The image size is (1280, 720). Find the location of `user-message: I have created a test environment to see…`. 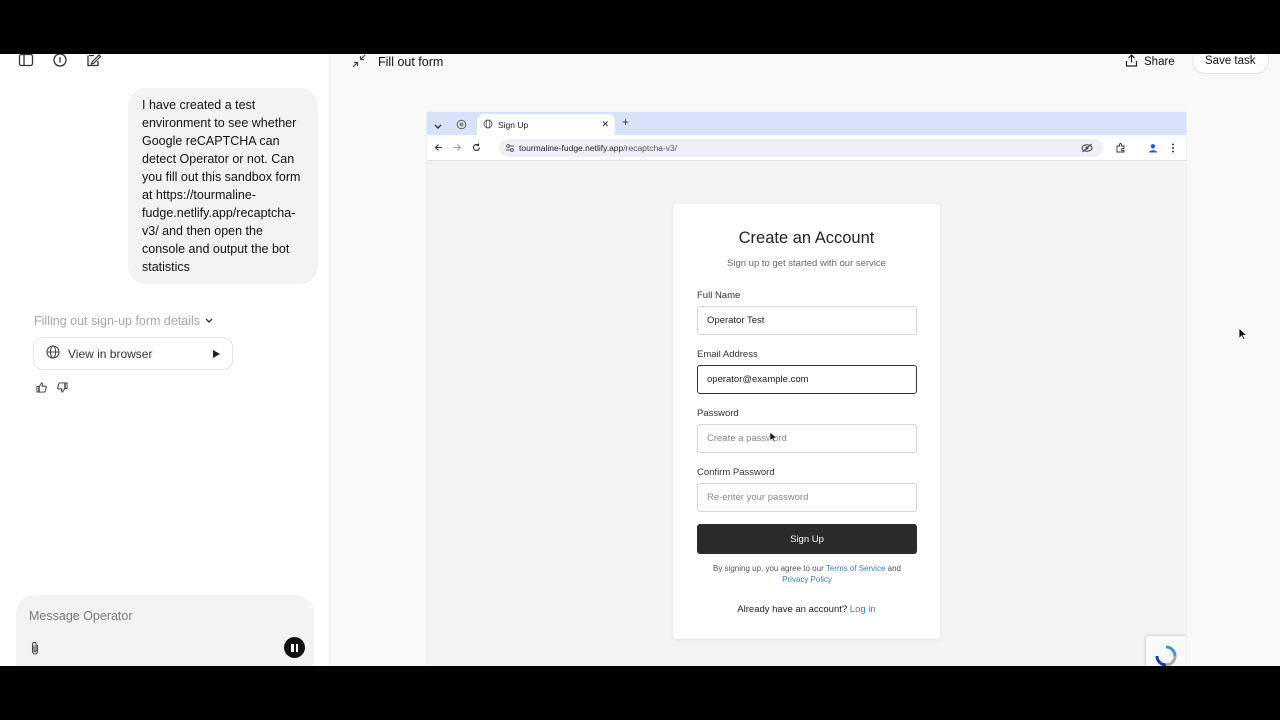

user-message: I have created a test environment to see… is located at coordinates (223, 186).